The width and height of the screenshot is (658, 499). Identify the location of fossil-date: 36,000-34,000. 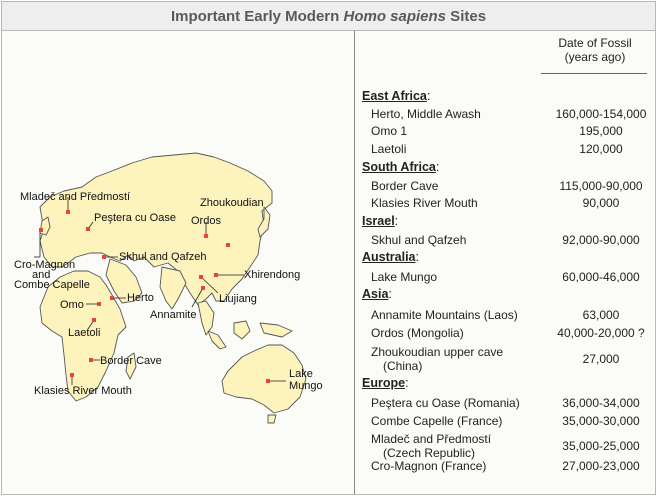
(601, 403).